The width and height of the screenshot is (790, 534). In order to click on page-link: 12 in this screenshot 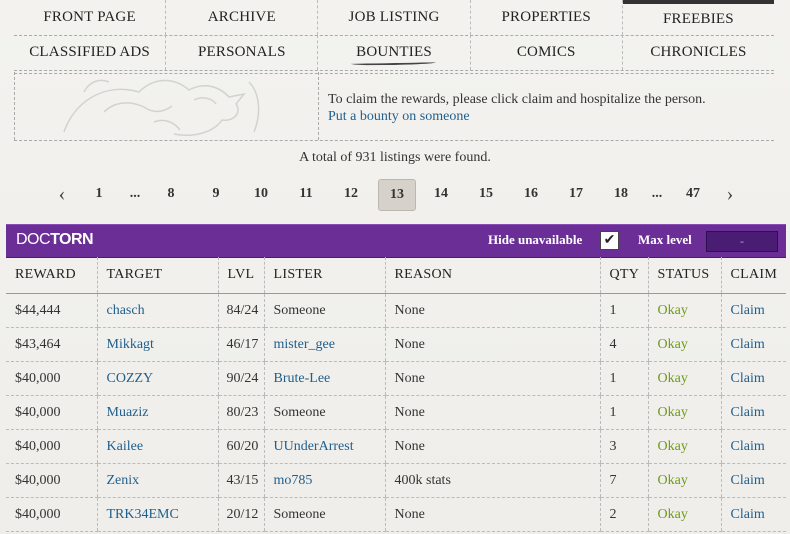, I will do `click(351, 194)`.